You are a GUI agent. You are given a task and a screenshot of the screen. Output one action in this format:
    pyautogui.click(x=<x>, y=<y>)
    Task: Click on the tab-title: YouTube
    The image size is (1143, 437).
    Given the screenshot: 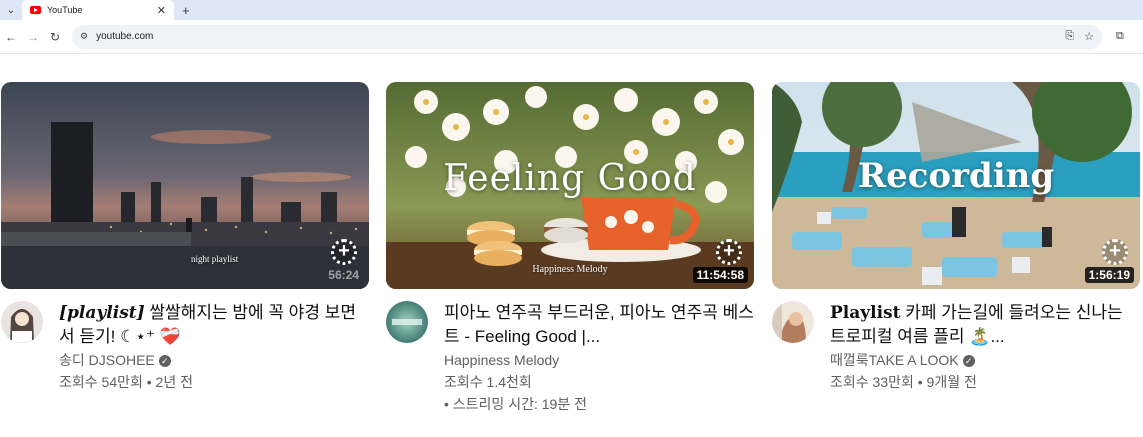 What is the action you would take?
    pyautogui.click(x=65, y=10)
    